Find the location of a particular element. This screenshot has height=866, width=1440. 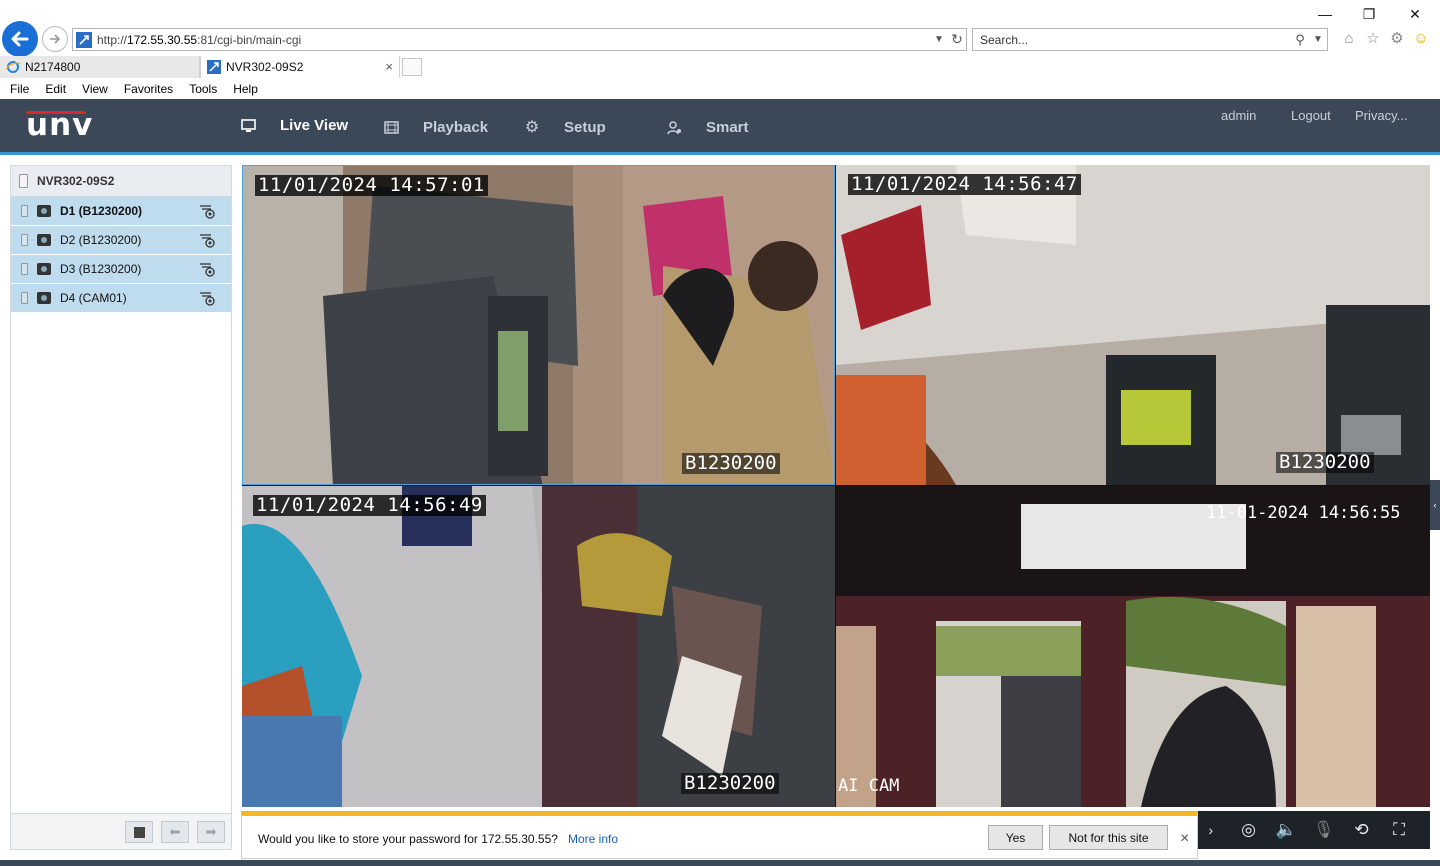

menu-help: Help is located at coordinates (245, 89).